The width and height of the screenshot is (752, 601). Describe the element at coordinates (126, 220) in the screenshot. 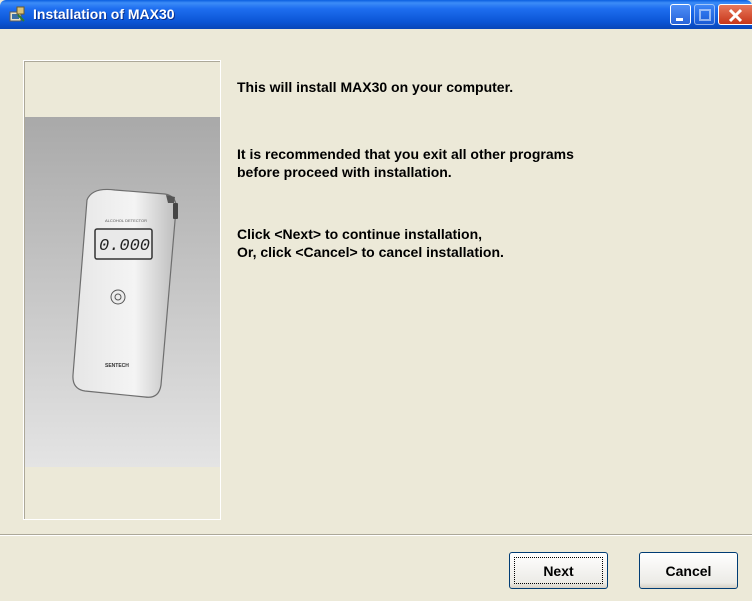

I see `device-label-text: ALCOHOL DETECTOR` at that location.